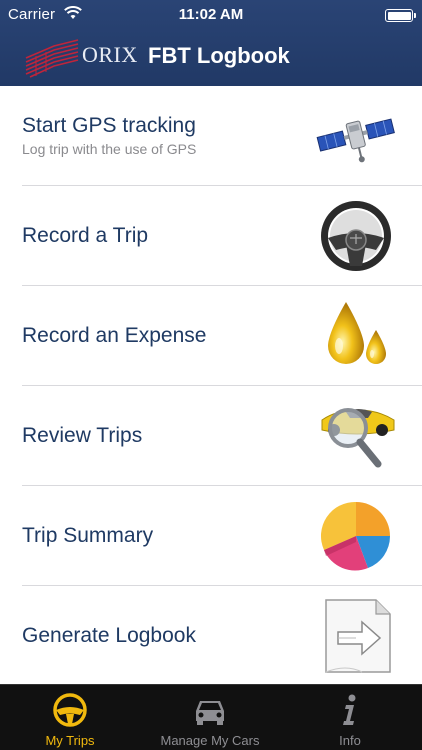 The height and width of the screenshot is (750, 422). Describe the element at coordinates (70, 740) in the screenshot. I see `tab-label: My Trips` at that location.